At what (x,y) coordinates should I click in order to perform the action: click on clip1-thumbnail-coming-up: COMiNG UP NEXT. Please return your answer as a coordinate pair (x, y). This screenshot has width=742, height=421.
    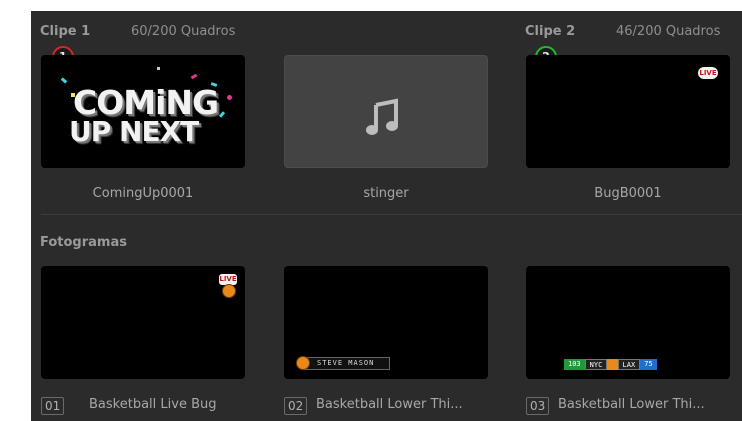
    Looking at the image, I should click on (143, 111).